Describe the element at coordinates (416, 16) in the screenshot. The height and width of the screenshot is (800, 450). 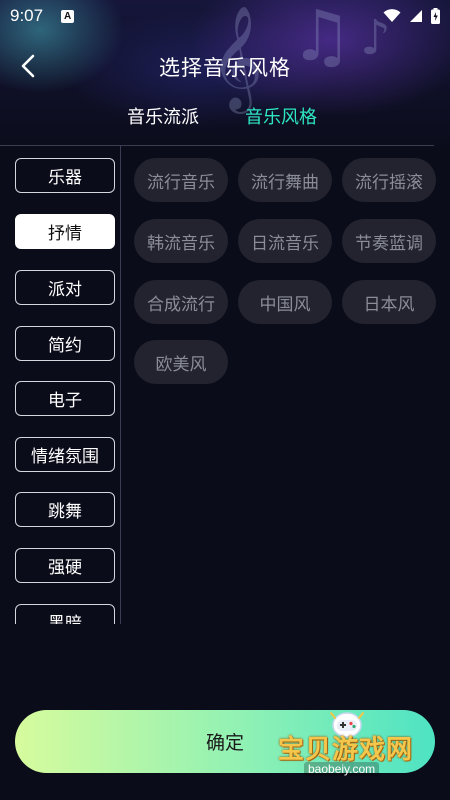
I see `signal-icon` at that location.